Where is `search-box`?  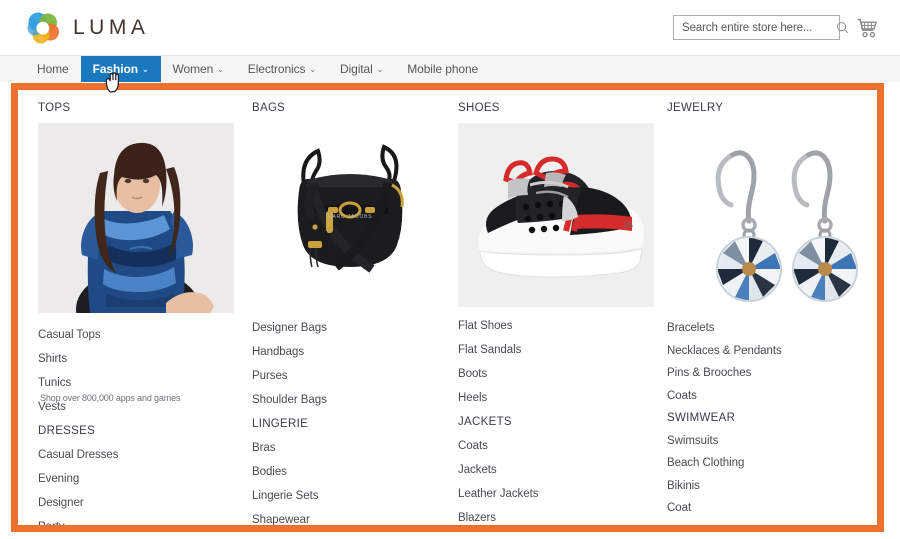
search-box is located at coordinates (761, 27).